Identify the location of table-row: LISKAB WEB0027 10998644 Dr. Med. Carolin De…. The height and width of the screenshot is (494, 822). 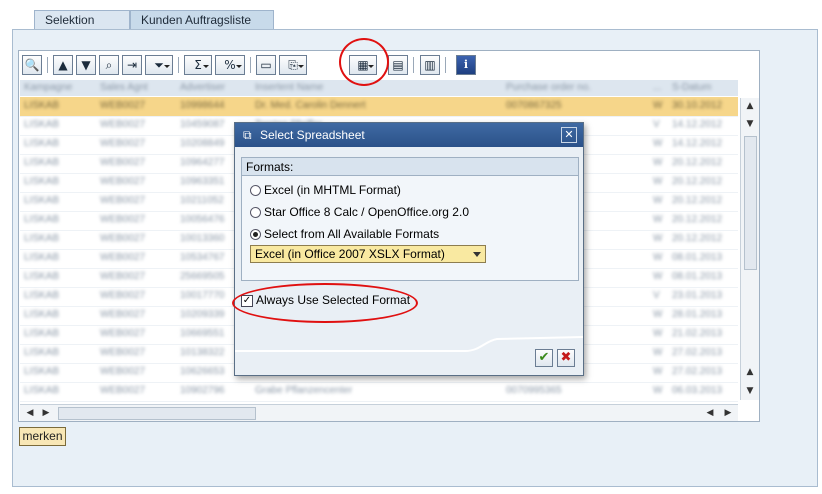
(379, 107).